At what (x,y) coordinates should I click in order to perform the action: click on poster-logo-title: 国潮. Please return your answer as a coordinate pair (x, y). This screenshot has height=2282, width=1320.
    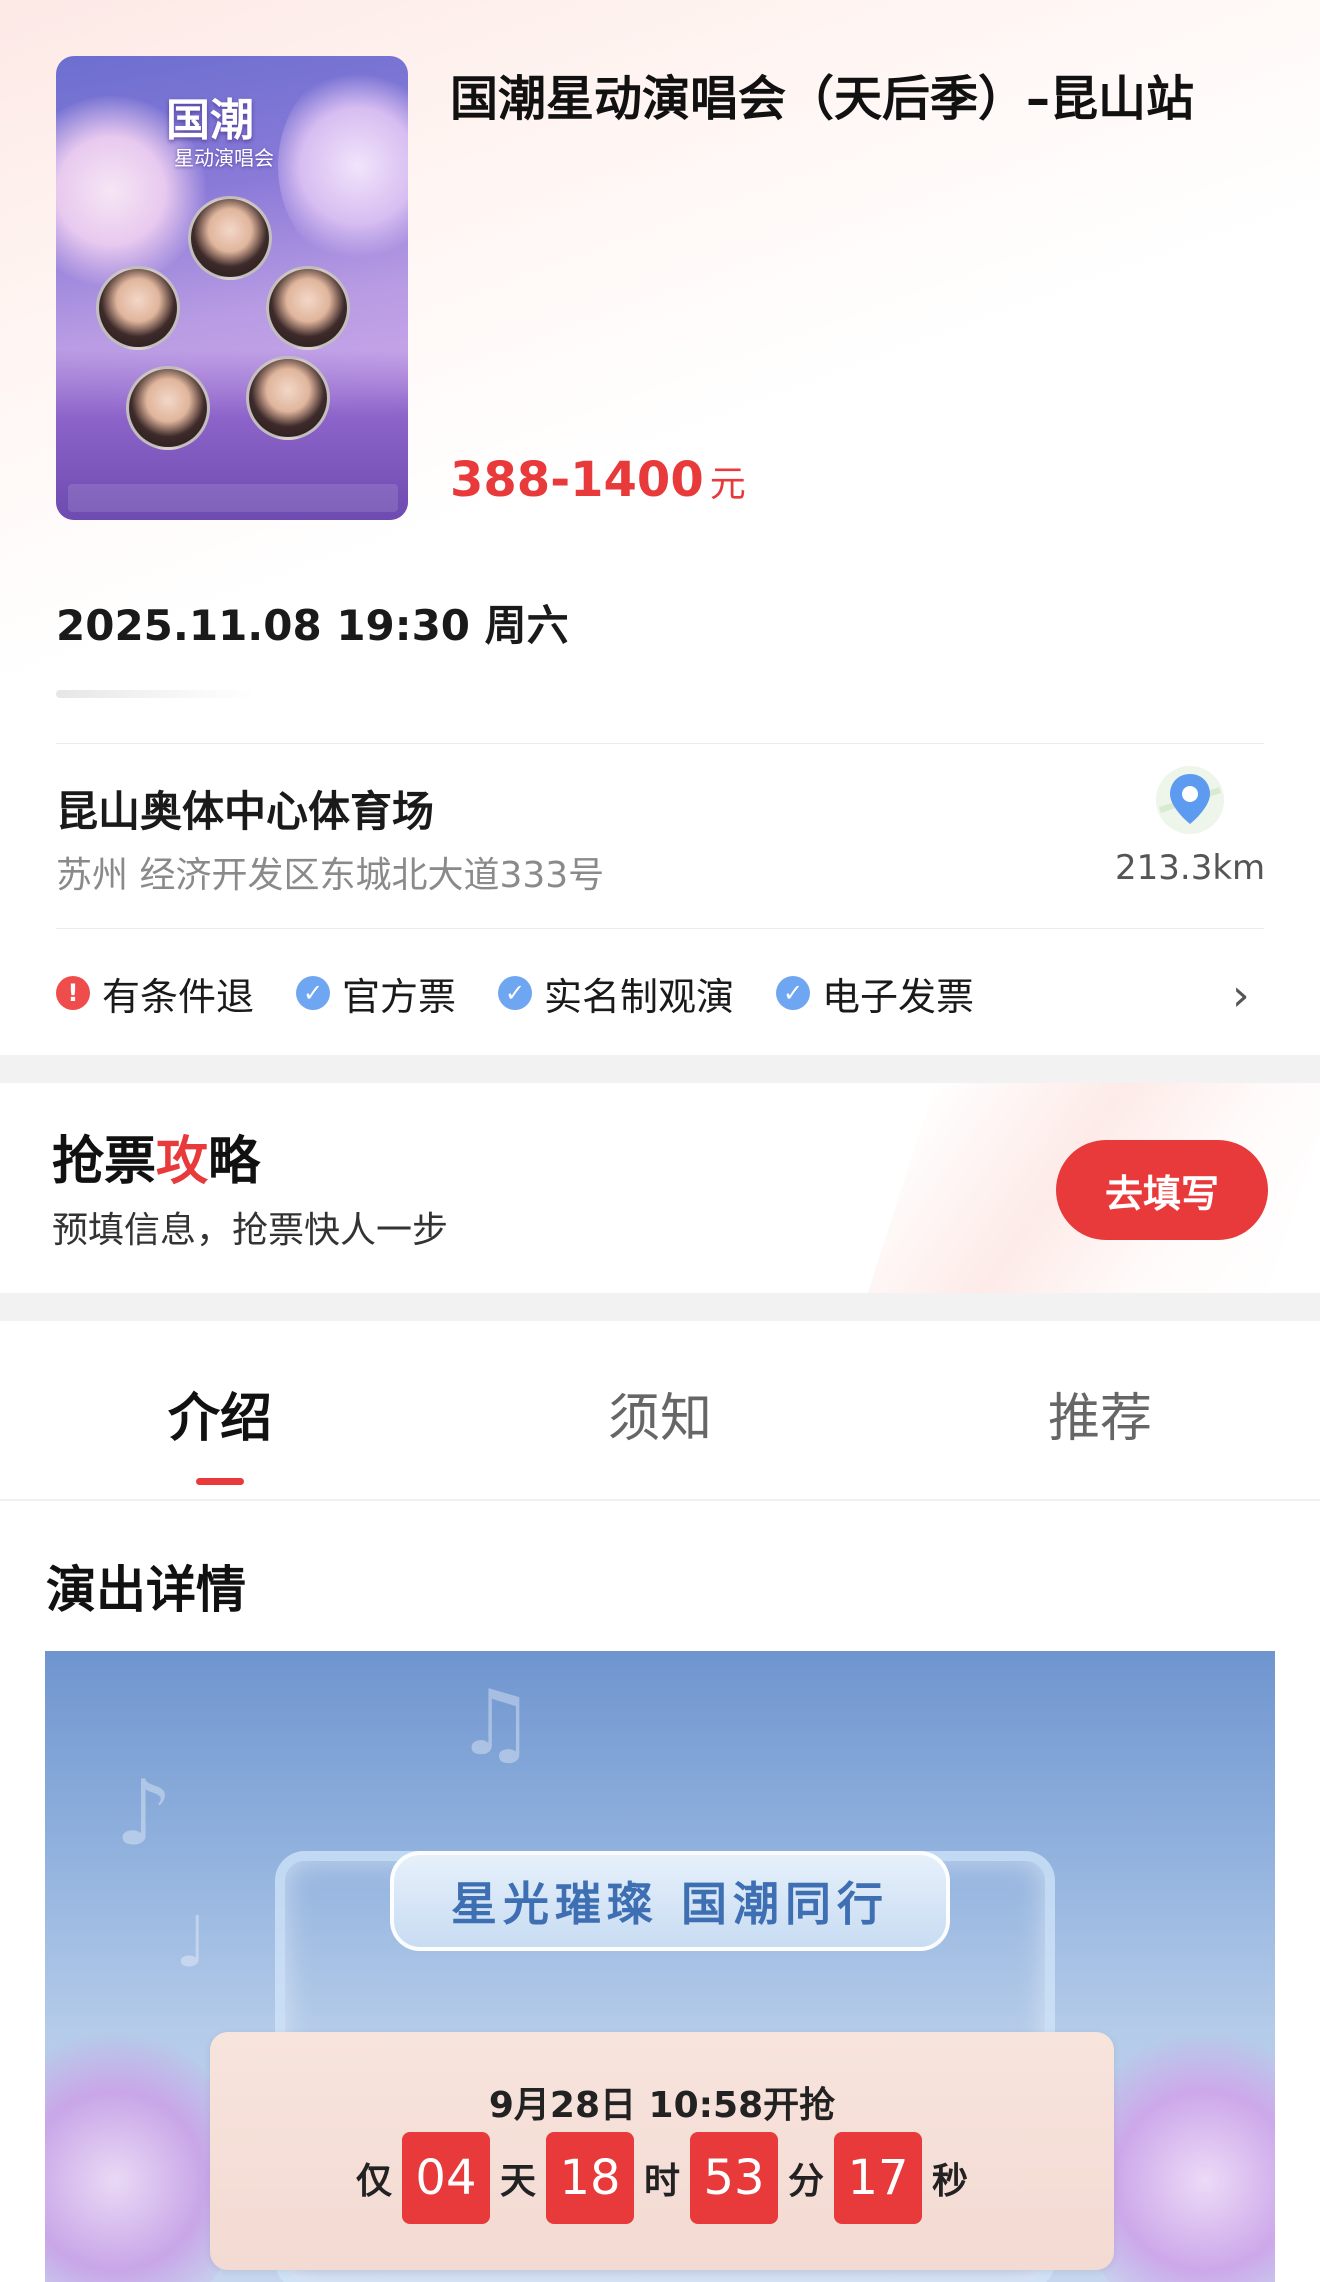
    Looking at the image, I should click on (210, 120).